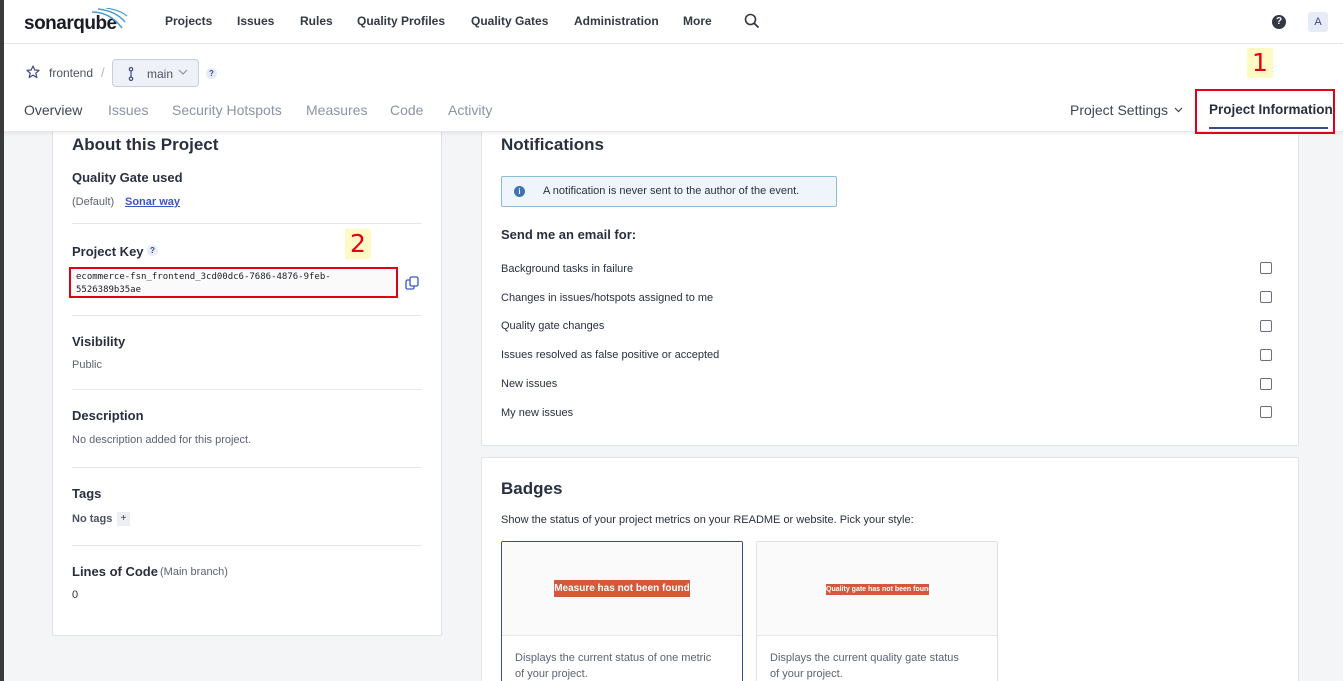  What do you see at coordinates (1279, 22) in the screenshot?
I see `help-icon: ?` at bounding box center [1279, 22].